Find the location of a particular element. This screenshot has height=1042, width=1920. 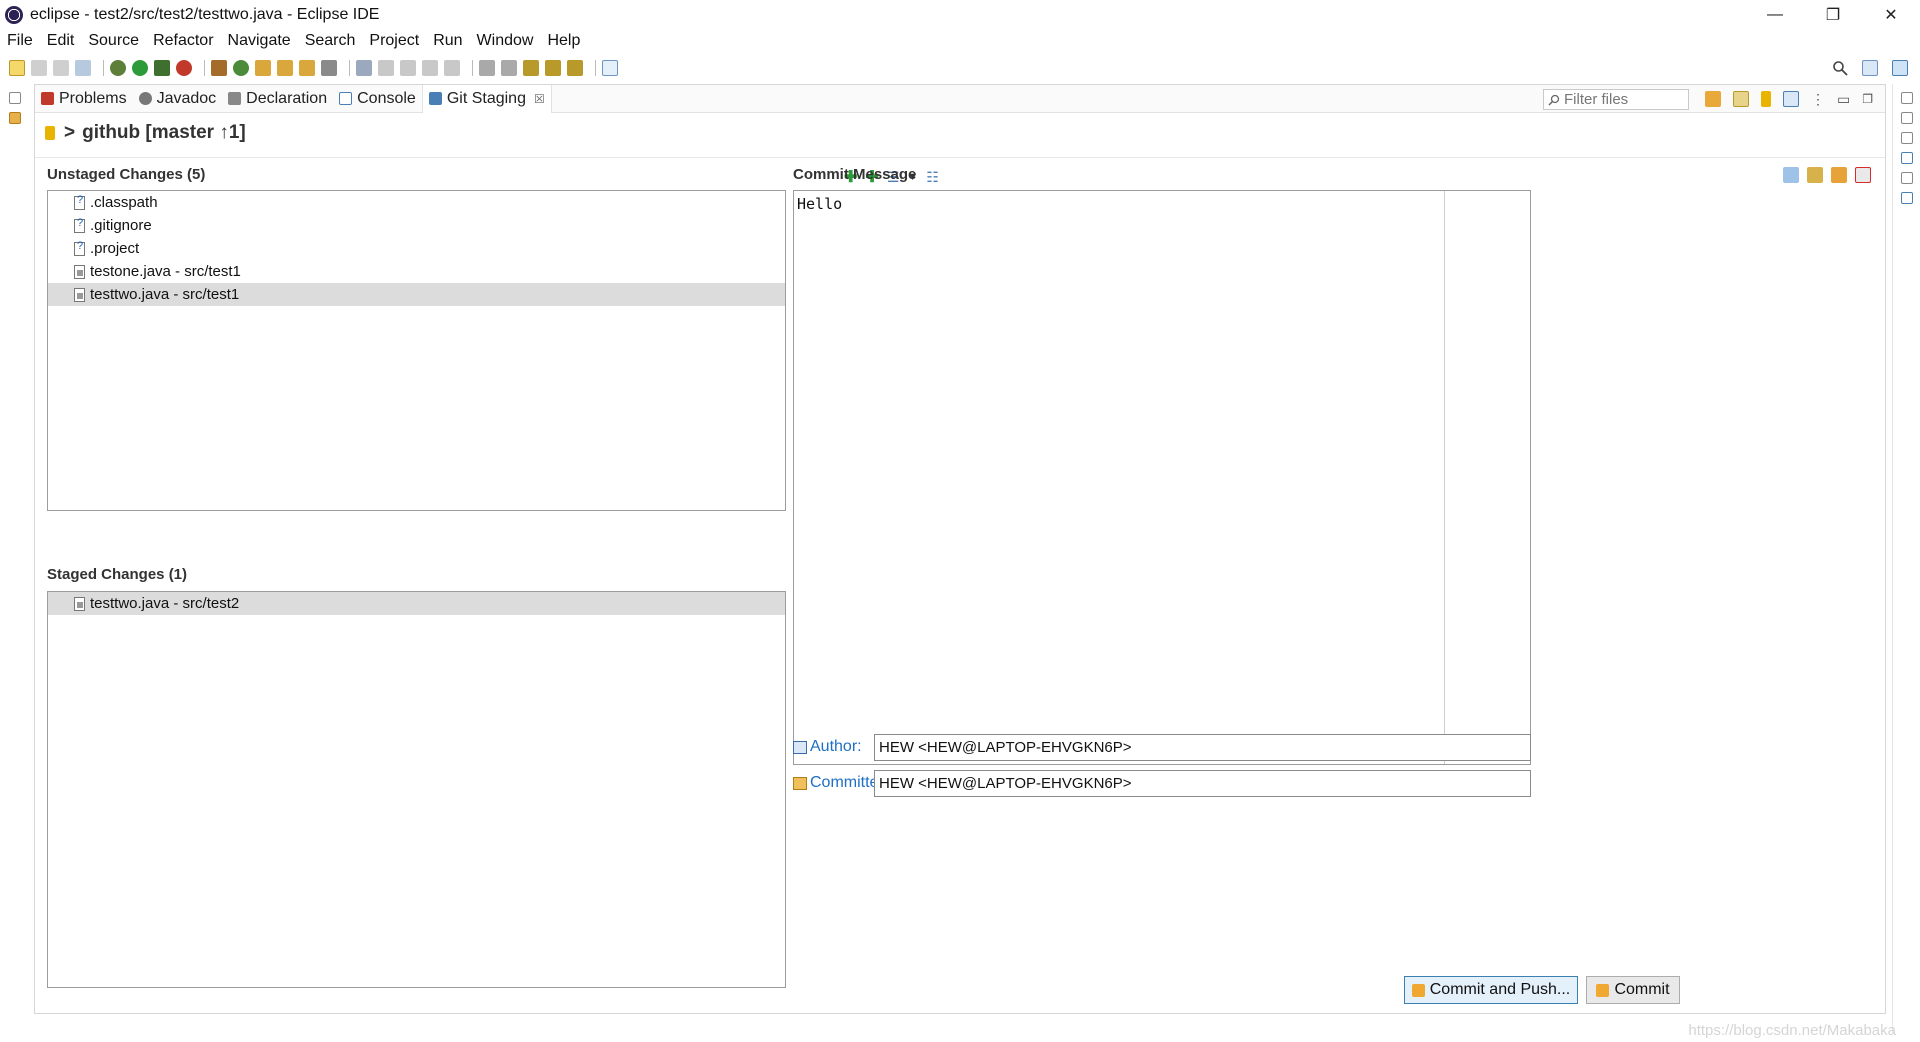

maximize-view-icon: ❐ is located at coordinates (1867, 99).